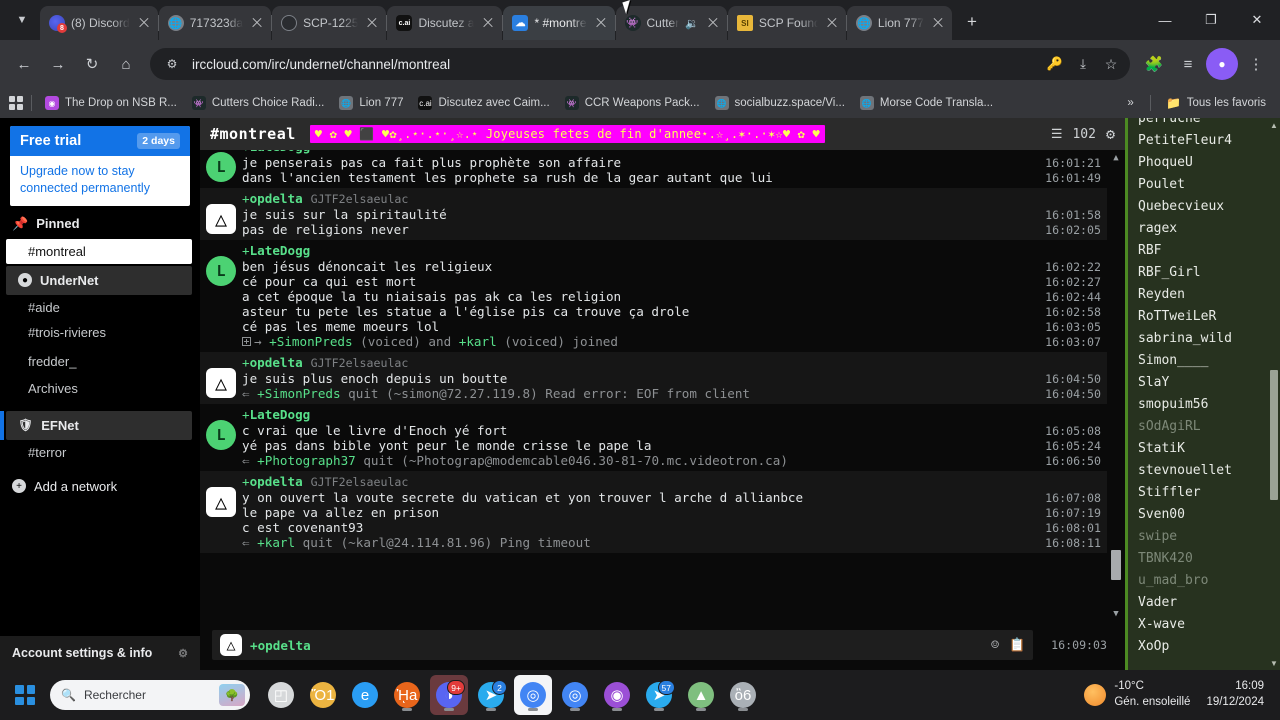 The image size is (1280, 720). I want to click on search-highlight-thumbnail: 🌳, so click(232, 695).